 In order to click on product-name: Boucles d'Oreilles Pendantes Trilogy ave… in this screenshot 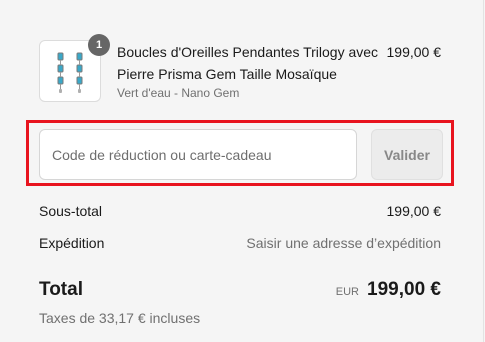, I will do `click(248, 63)`.